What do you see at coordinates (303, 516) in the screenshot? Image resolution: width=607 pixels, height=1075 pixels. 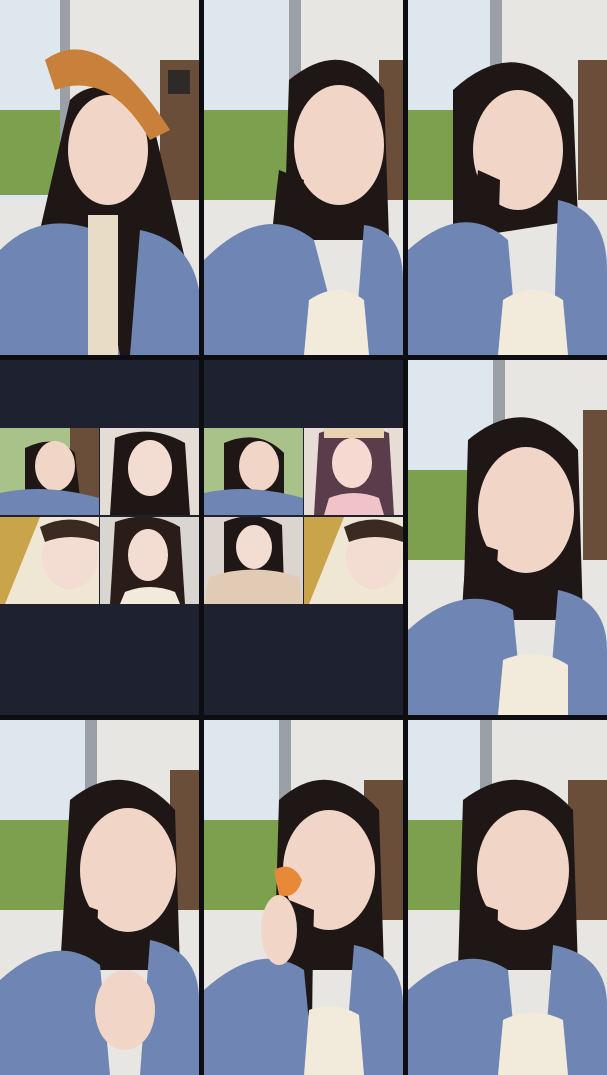 I see `participant-grid-b` at bounding box center [303, 516].